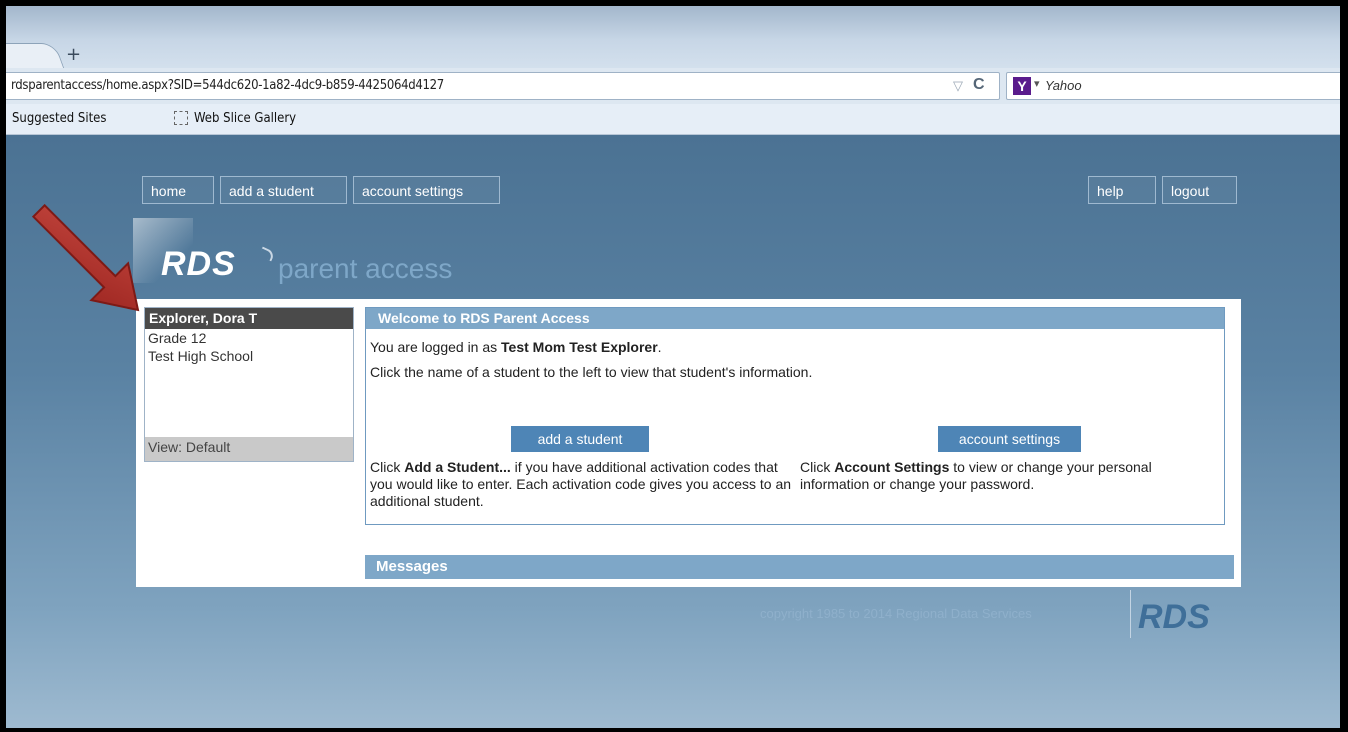 Image resolution: width=1348 pixels, height=732 pixels. I want to click on messages-header: Messages, so click(799, 567).